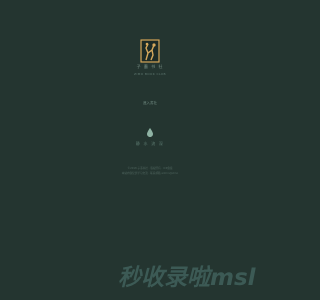 The image size is (320, 300). I want to click on tree-logo-icon, so click(150, 51).